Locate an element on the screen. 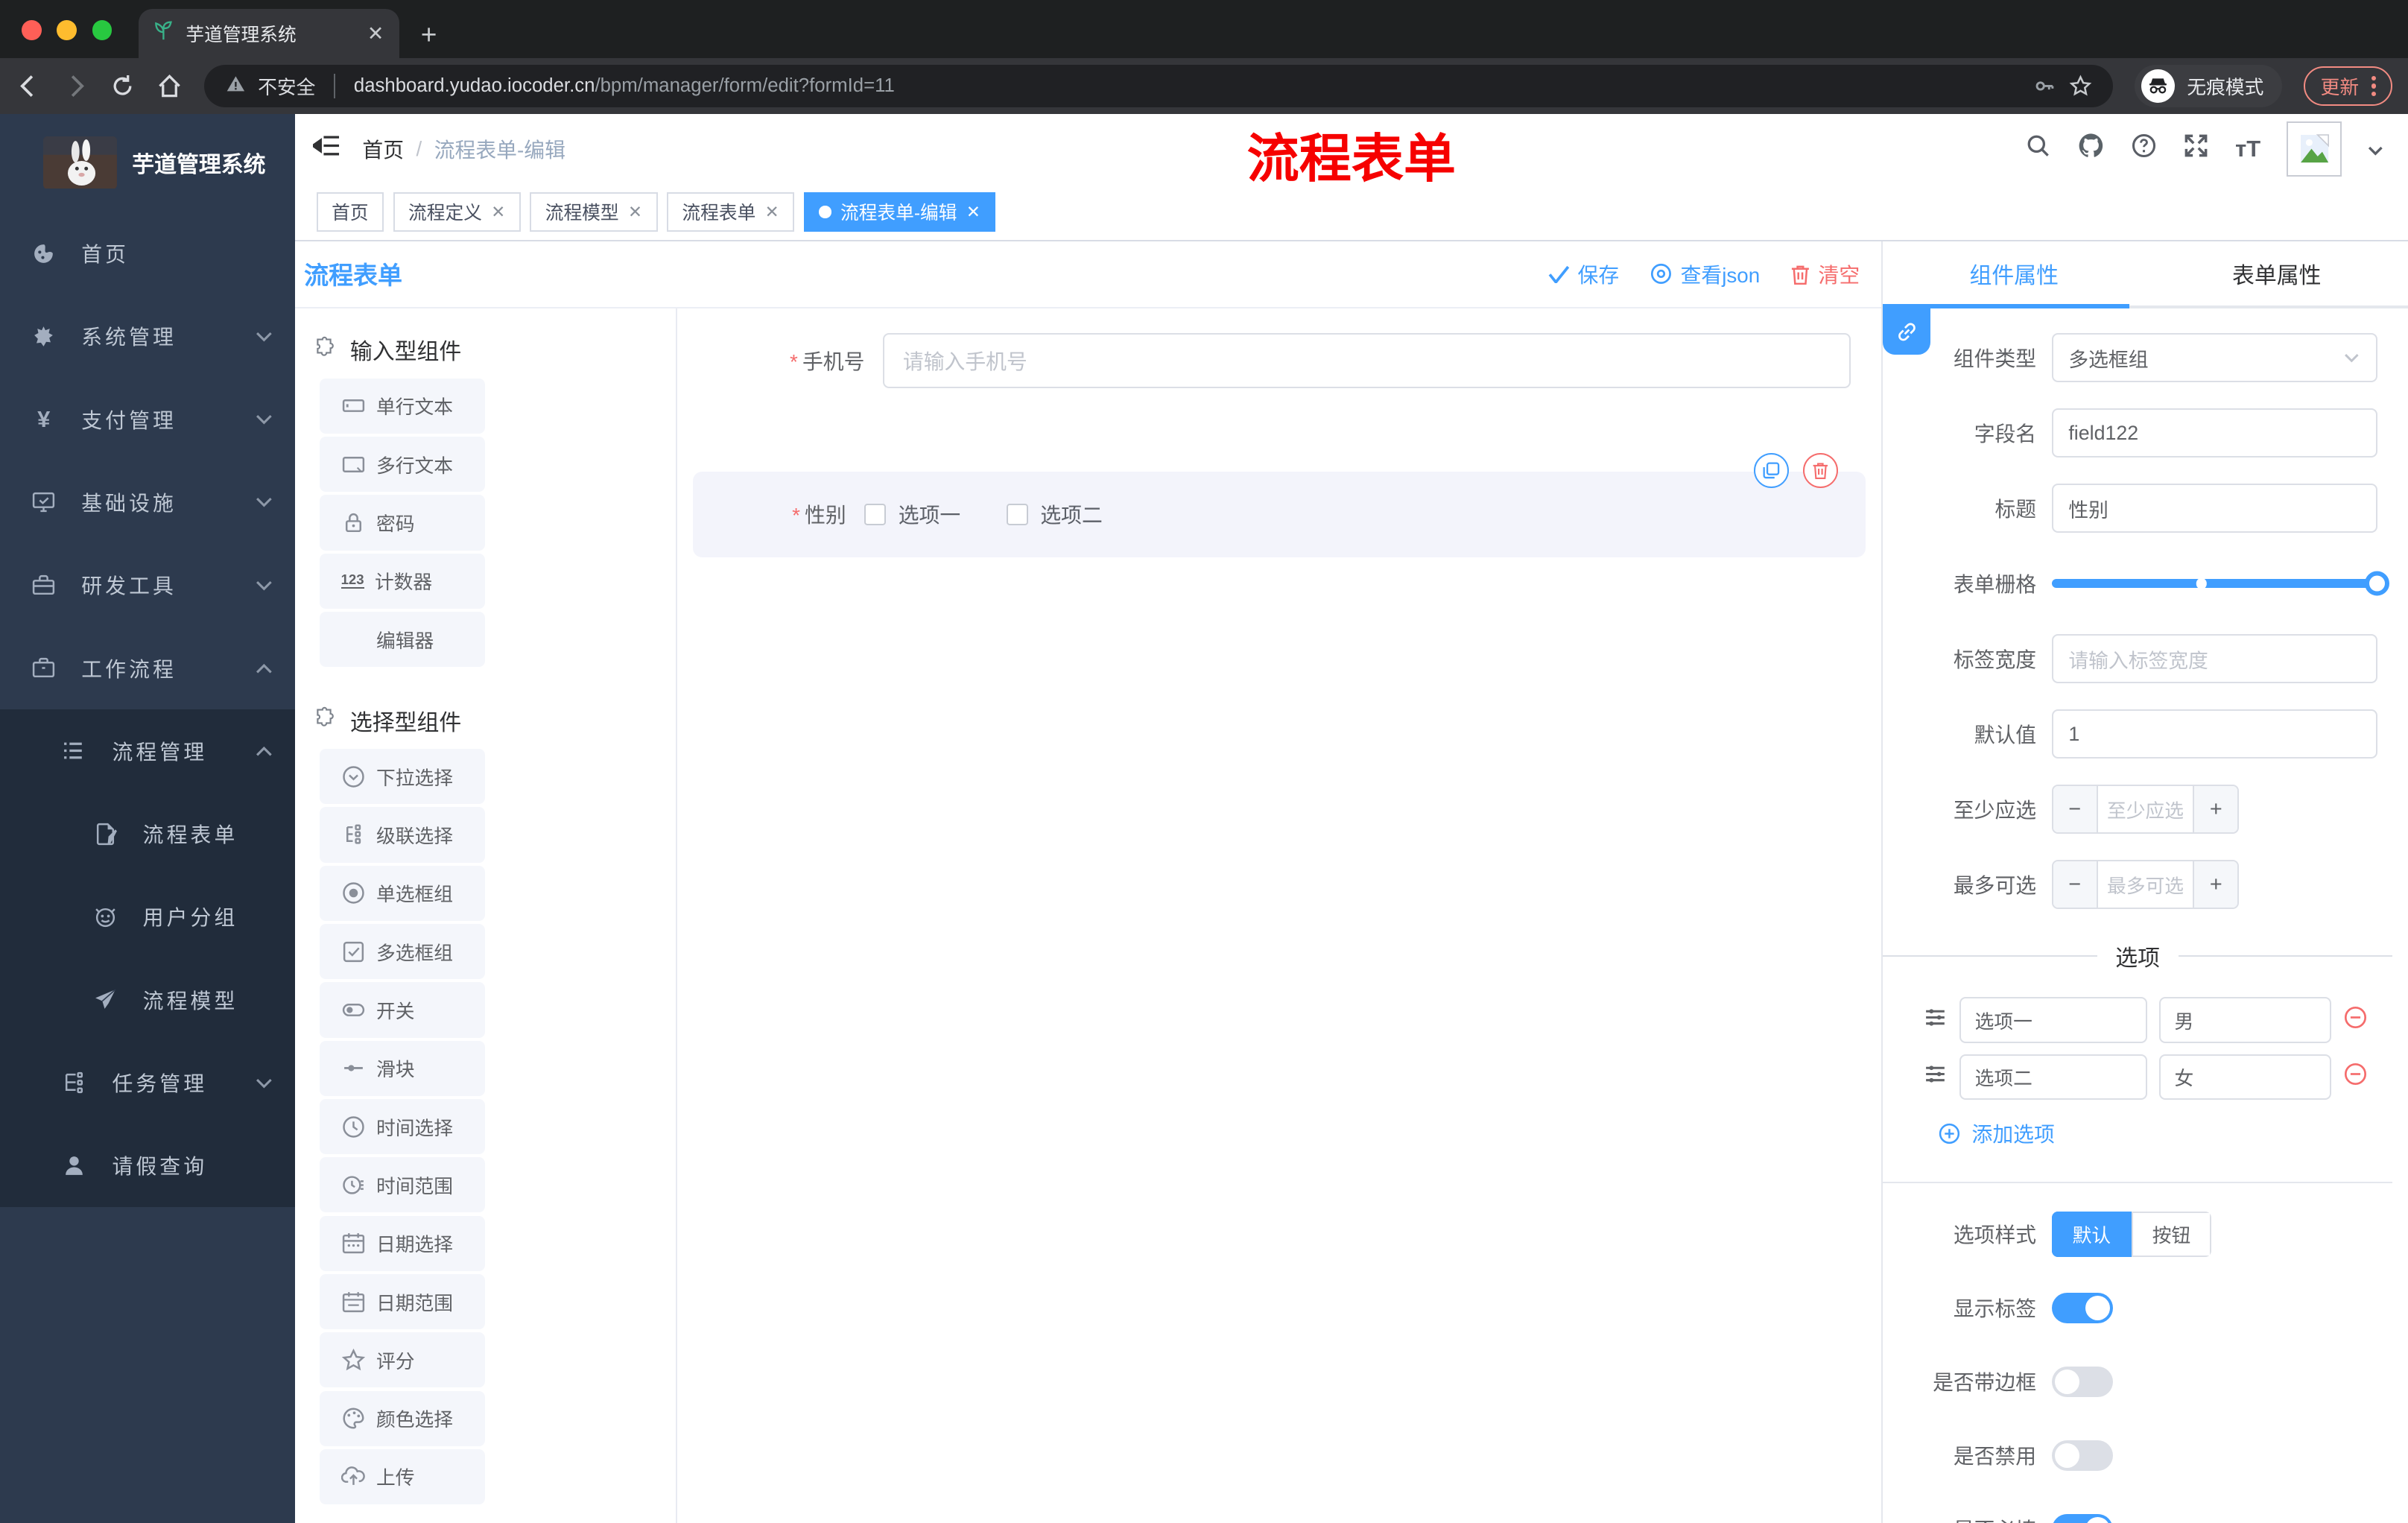  home-icon is located at coordinates (169, 86).